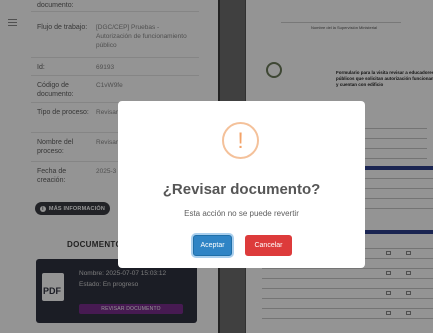  Describe the element at coordinates (241, 189) in the screenshot. I see `dialog-title: ¿Revisar documento?` at that location.